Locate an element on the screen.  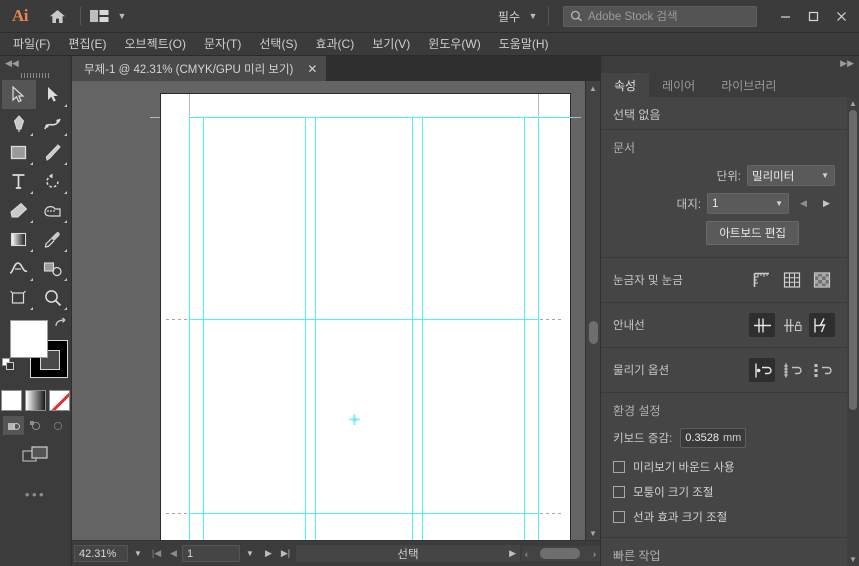
stock-search-input: Adobe Stock 검색 is located at coordinates (660, 16).